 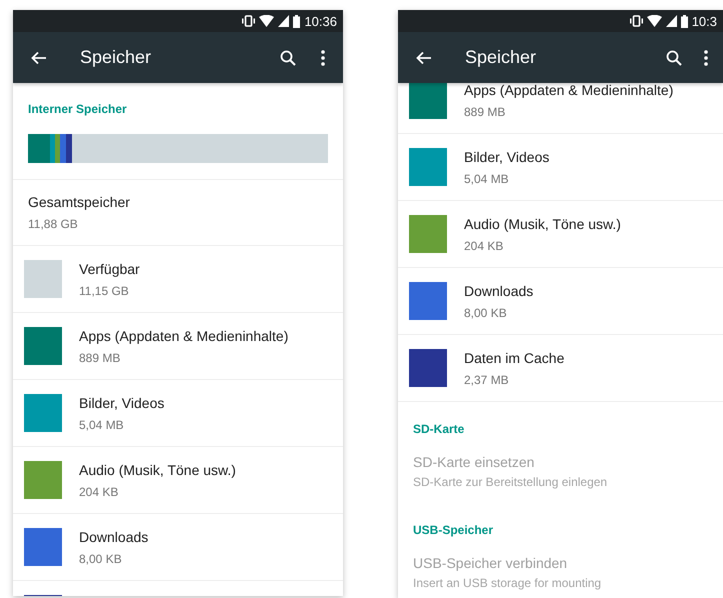 What do you see at coordinates (510, 482) in the screenshot?
I see `item-subtitle: SD-Karte zur Bereitstellung einlegen` at bounding box center [510, 482].